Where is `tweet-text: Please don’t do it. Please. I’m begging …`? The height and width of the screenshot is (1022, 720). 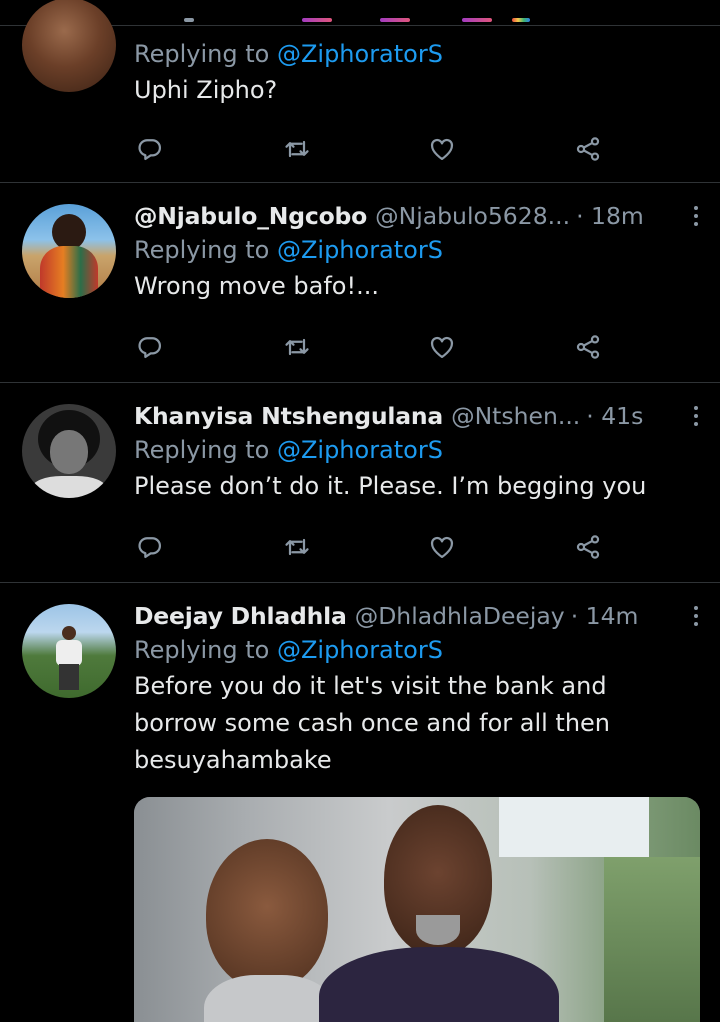
tweet-text: Please don’t do it. Please. I’m begging … is located at coordinates (390, 486).